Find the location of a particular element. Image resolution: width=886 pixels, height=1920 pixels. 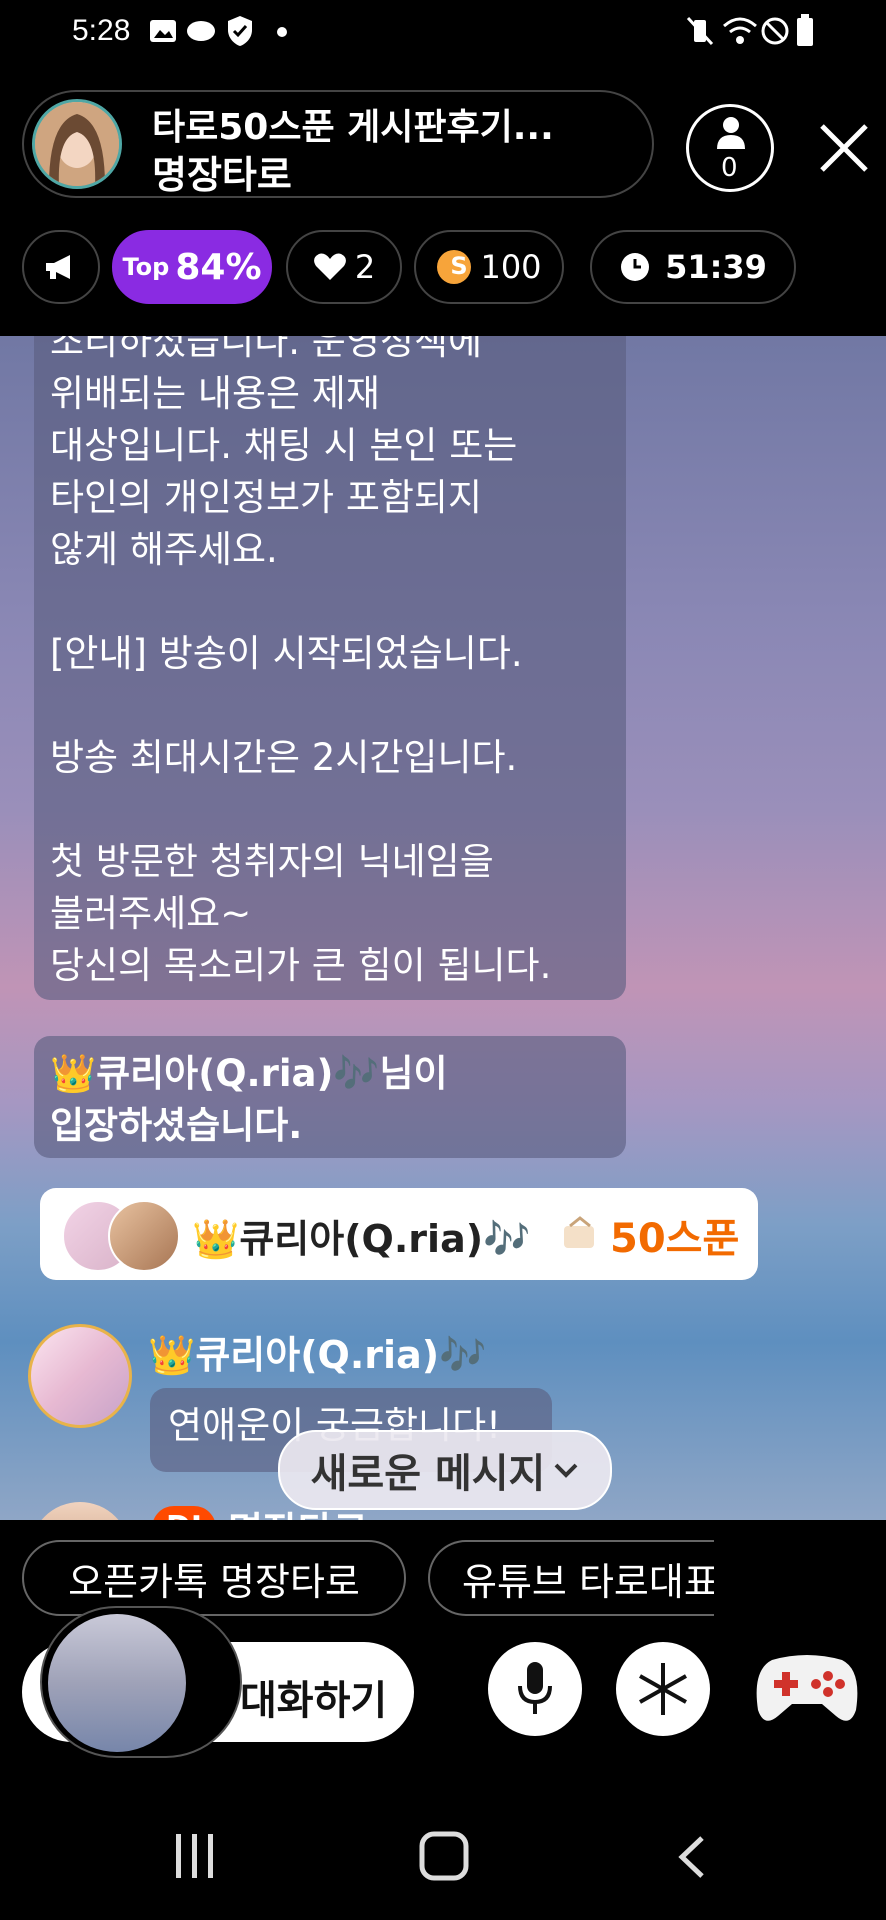

host-avatar is located at coordinates (77, 144).